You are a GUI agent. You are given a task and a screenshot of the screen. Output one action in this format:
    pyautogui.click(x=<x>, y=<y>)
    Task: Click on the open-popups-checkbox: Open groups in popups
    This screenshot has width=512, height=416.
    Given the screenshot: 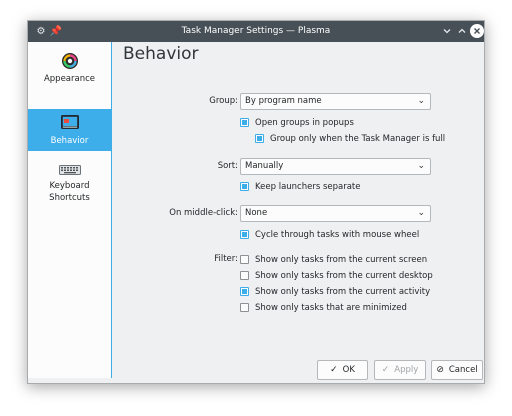 What is the action you would take?
    pyautogui.click(x=297, y=122)
    